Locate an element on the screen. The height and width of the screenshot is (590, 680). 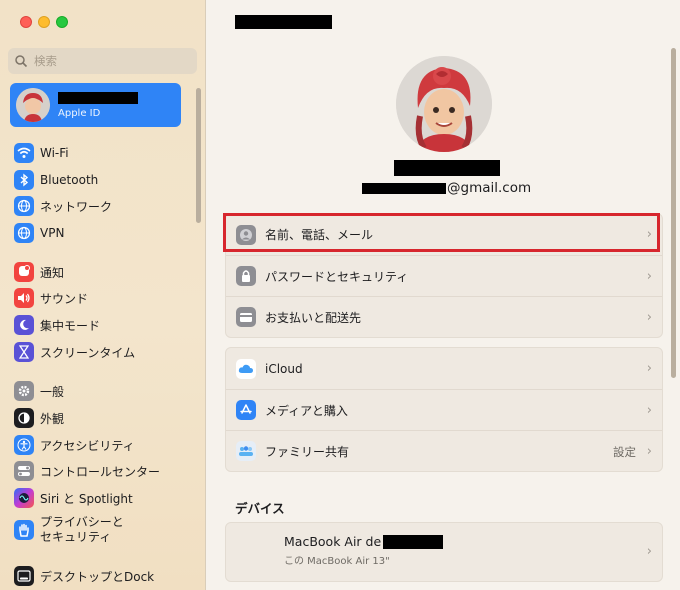
dock-icon is located at coordinates (24, 576).